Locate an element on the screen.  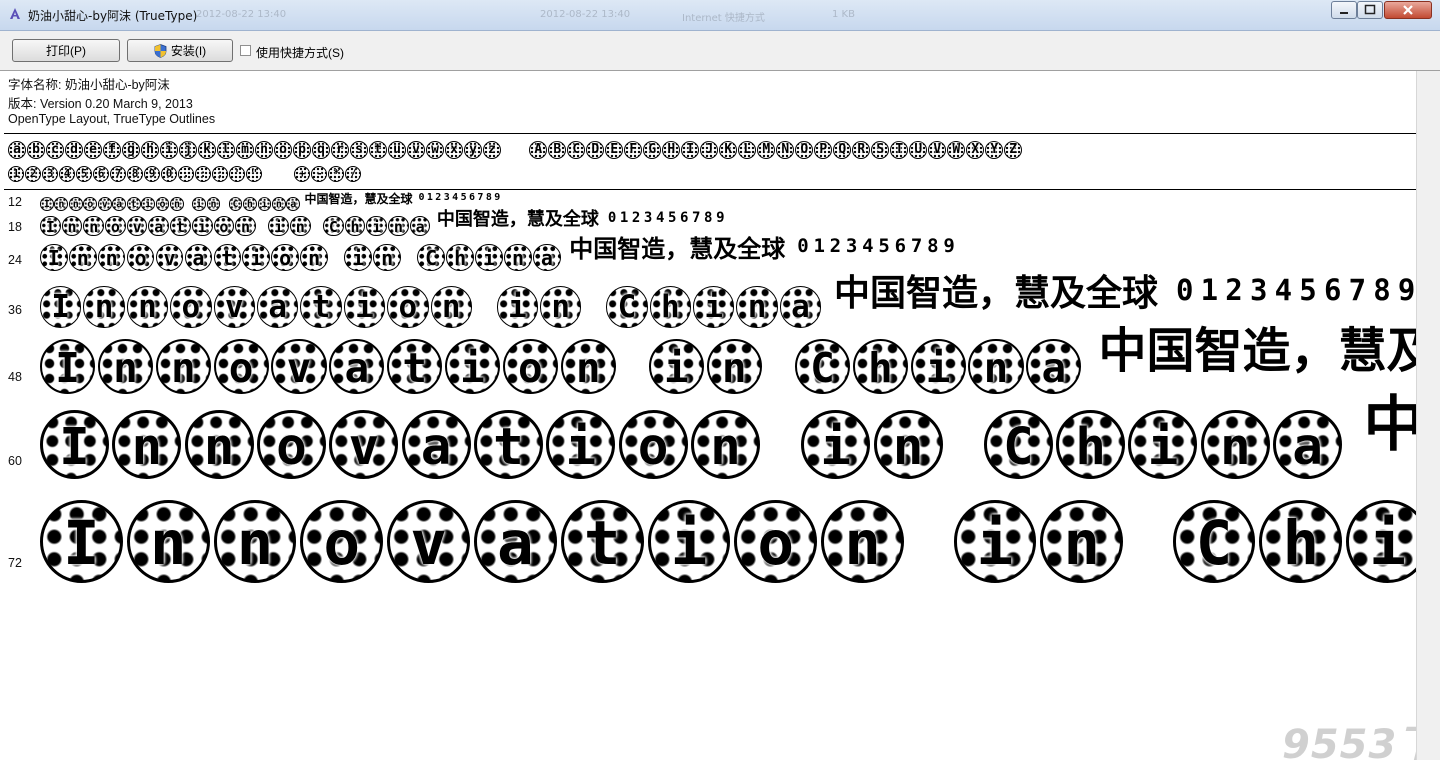
toolbar: 打印(P) 安装(I) 使用快捷方式(S) is located at coordinates (720, 51).